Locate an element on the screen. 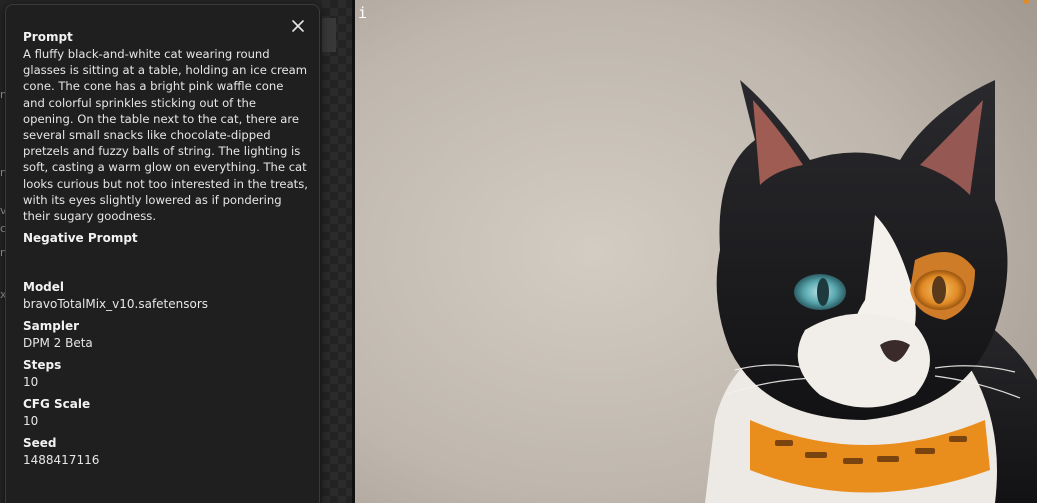 This screenshot has height=503, width=1037. sampler-field: Sampler DPM 2 Beta is located at coordinates (165, 334).